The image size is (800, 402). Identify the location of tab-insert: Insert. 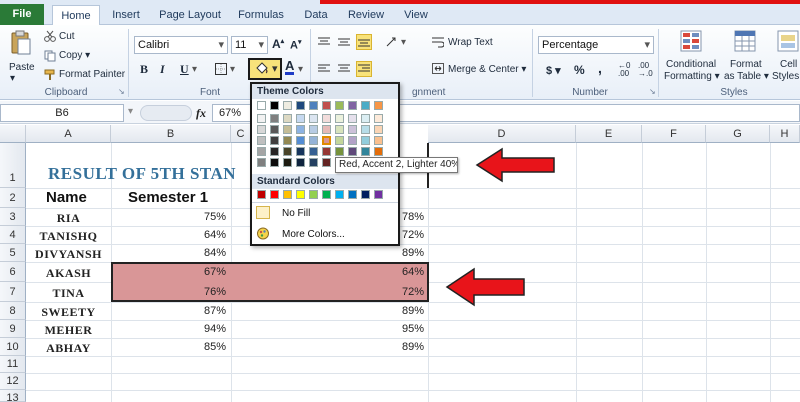
(126, 15).